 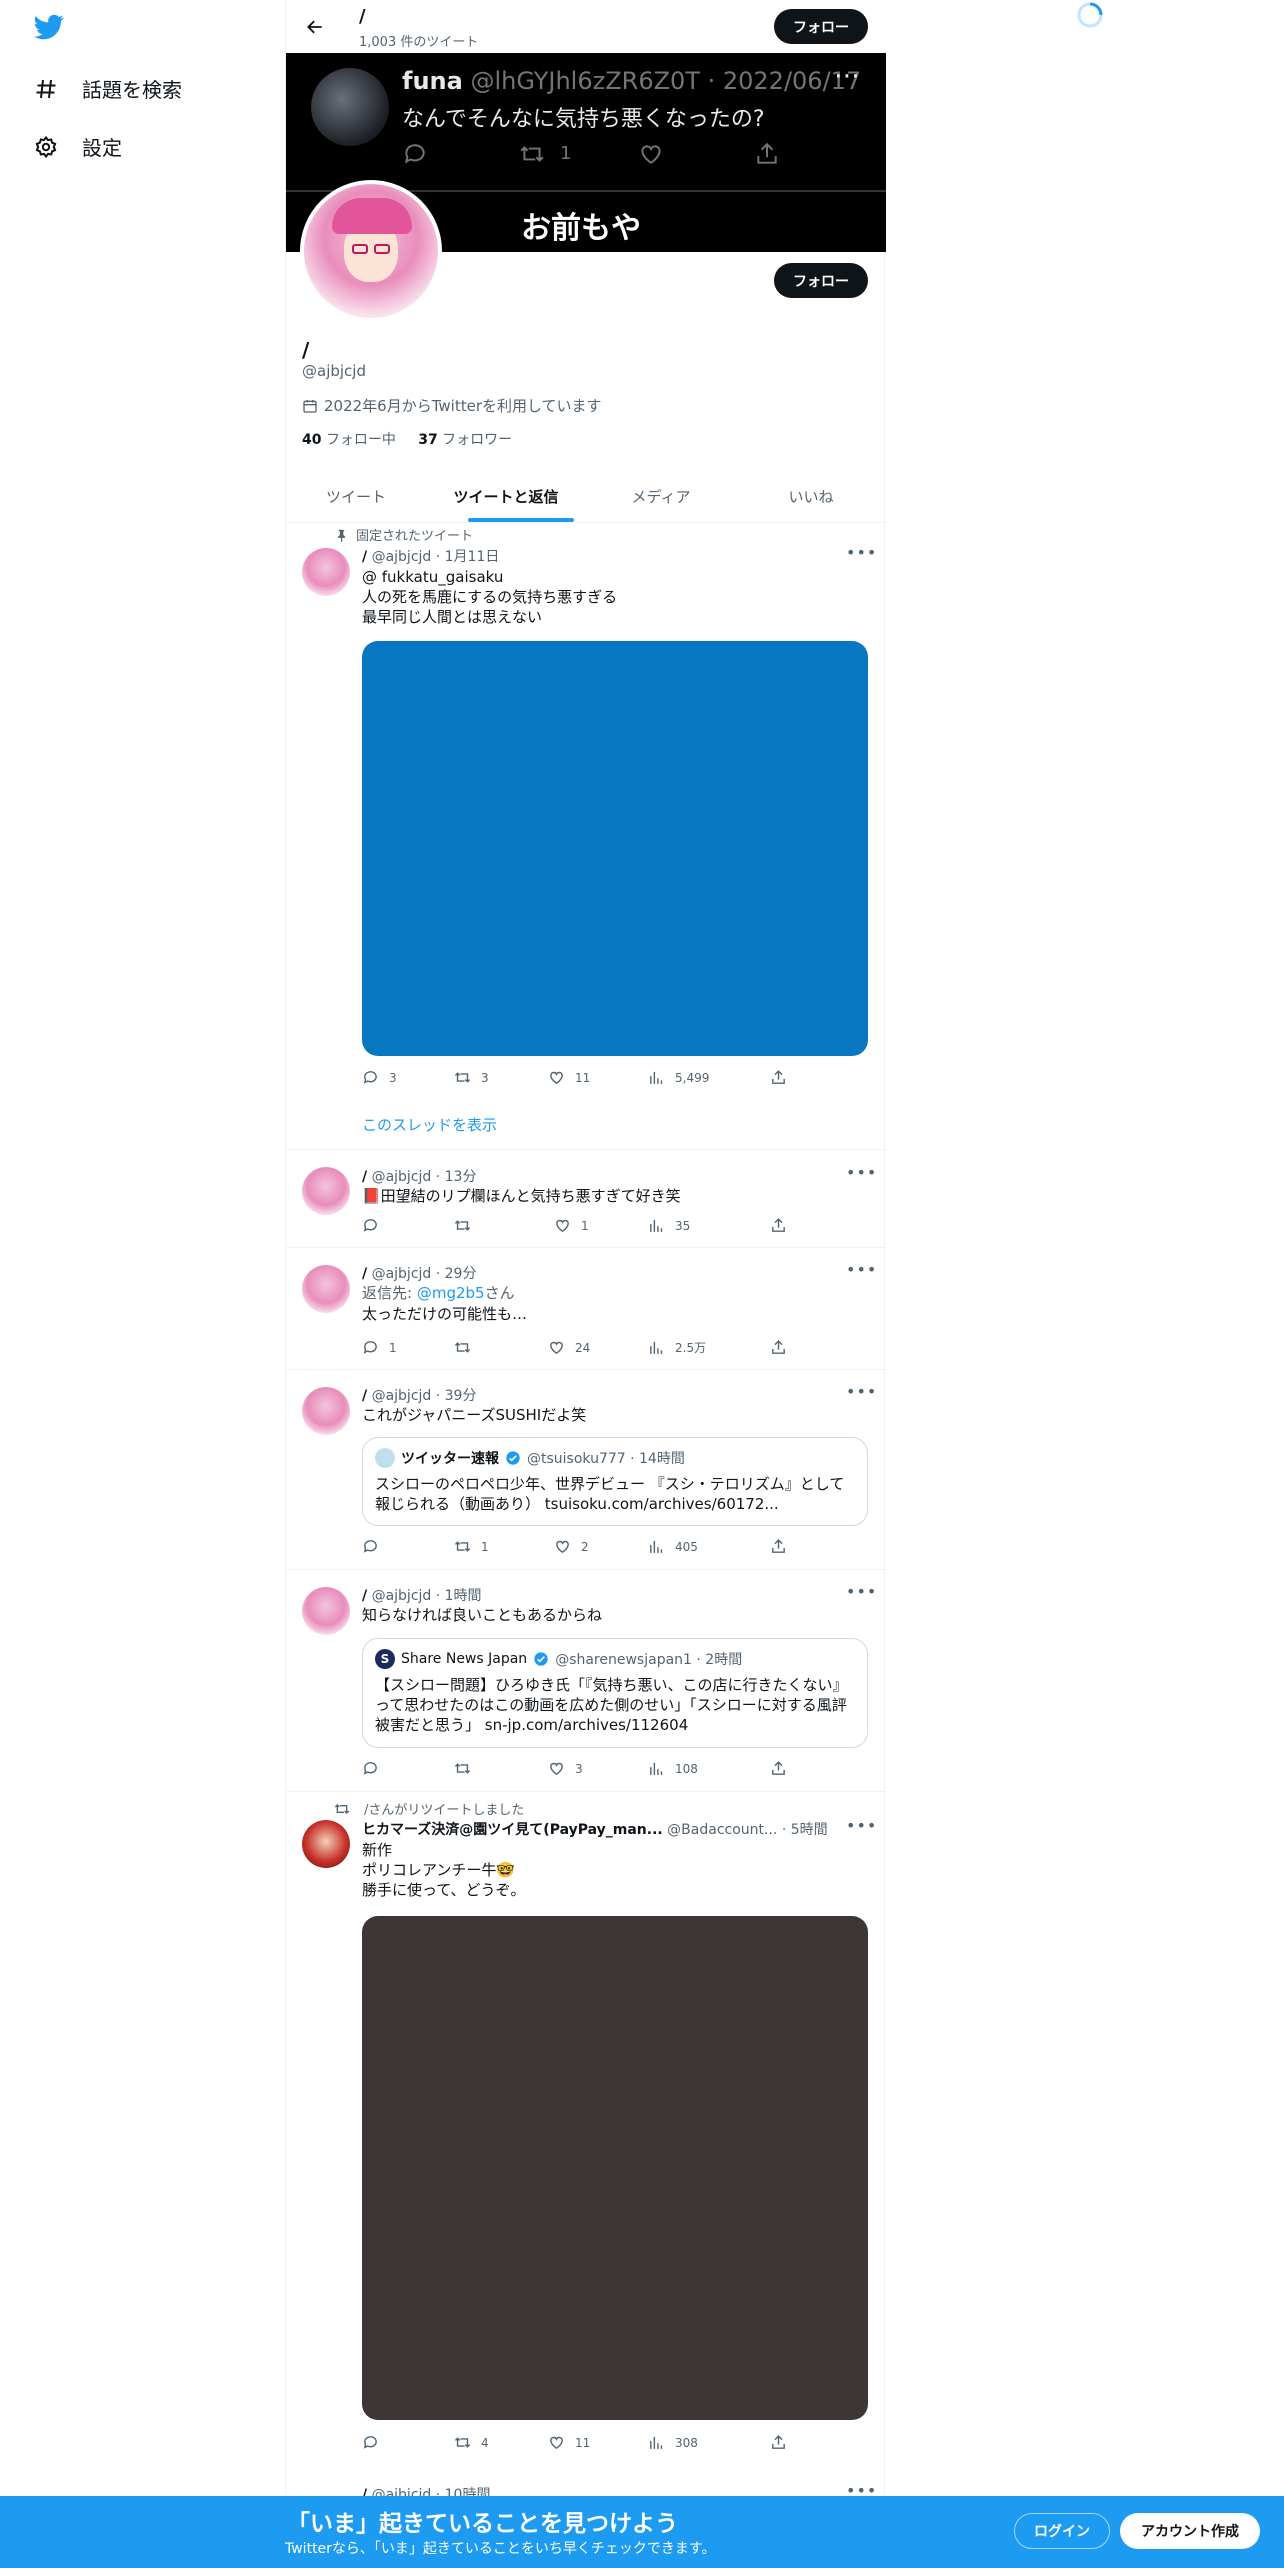 I want to click on views-button: 2.5万, so click(x=677, y=1347).